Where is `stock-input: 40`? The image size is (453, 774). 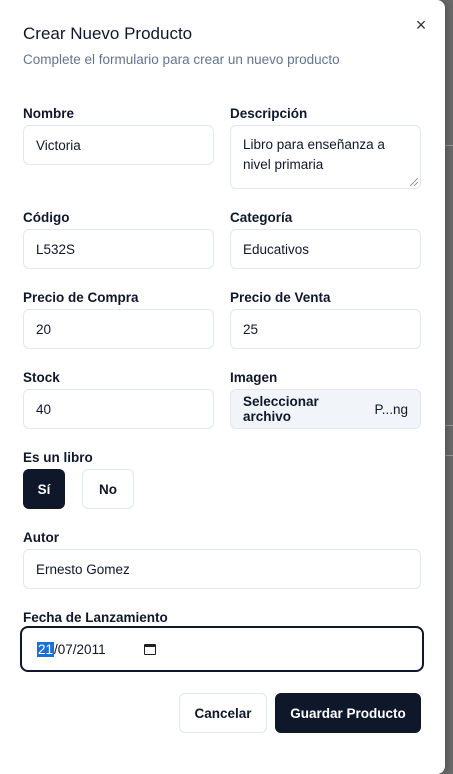 stock-input: 40 is located at coordinates (118, 409).